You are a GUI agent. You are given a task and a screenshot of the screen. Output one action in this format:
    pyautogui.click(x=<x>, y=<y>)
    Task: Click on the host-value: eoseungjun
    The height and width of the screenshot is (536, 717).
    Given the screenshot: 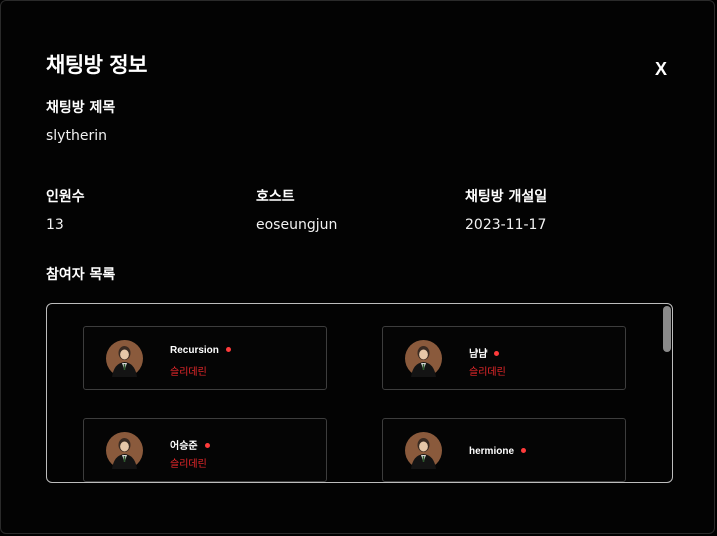 What is the action you would take?
    pyautogui.click(x=297, y=225)
    